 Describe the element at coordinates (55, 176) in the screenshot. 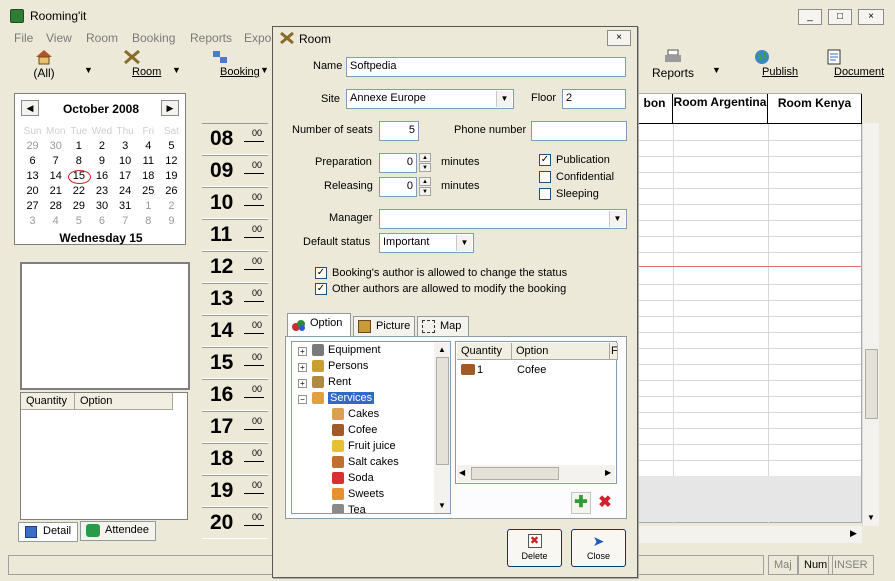

I see `calendar-day: 14` at that location.